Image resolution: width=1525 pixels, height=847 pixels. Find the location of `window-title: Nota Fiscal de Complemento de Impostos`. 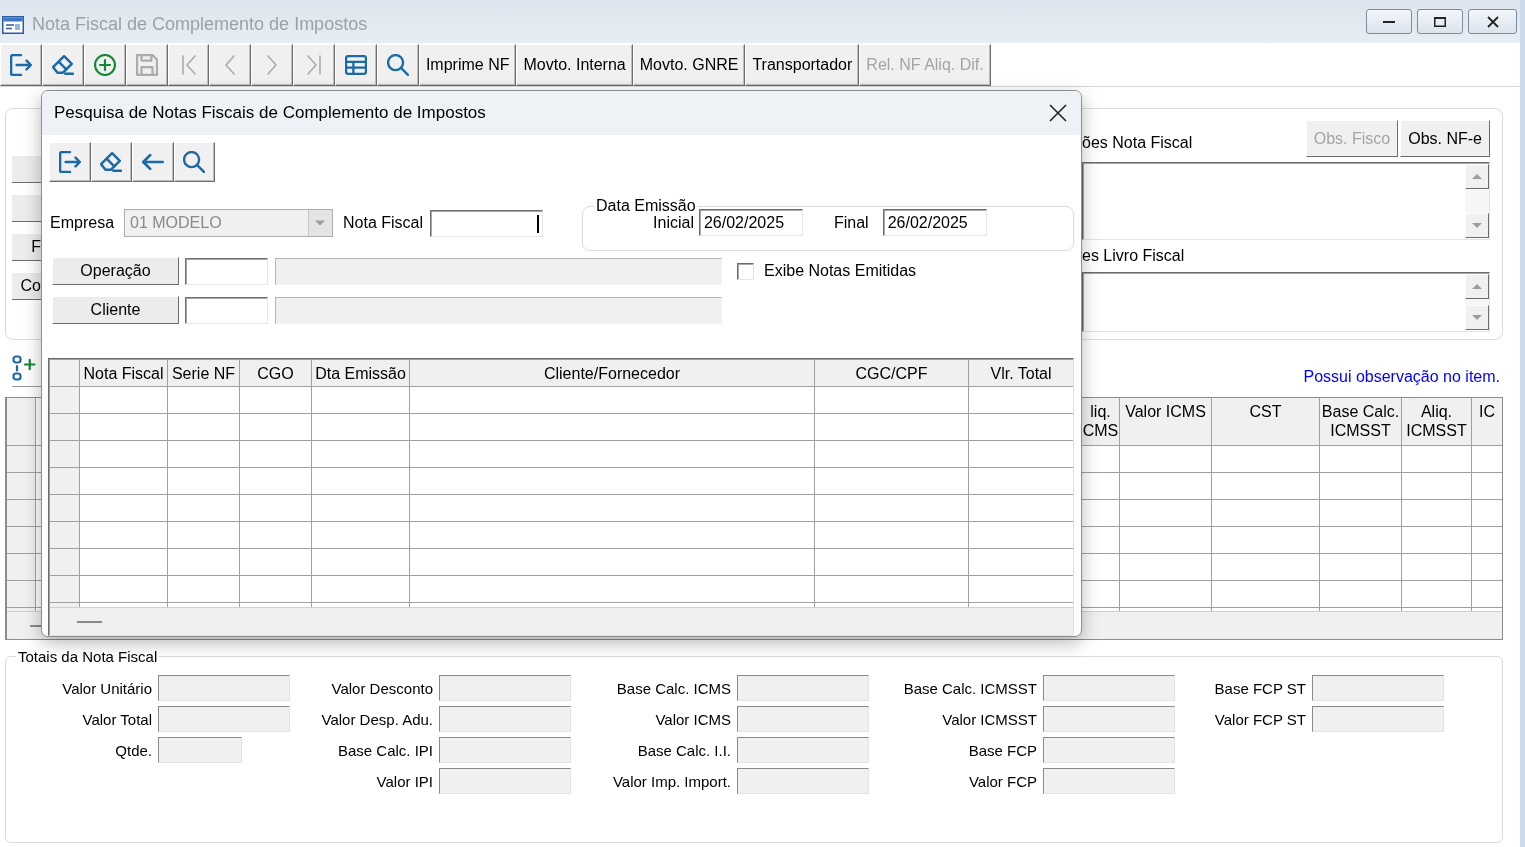

window-title: Nota Fiscal de Complemento de Impostos is located at coordinates (200, 24).